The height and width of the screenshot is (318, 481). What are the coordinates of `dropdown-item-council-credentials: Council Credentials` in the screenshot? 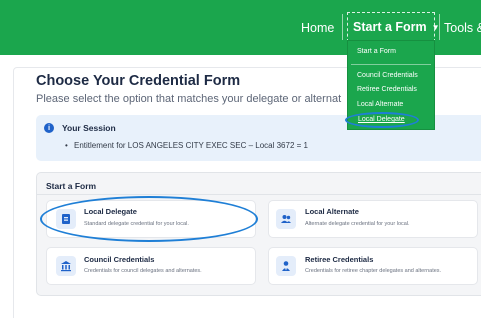 It's located at (387, 75).